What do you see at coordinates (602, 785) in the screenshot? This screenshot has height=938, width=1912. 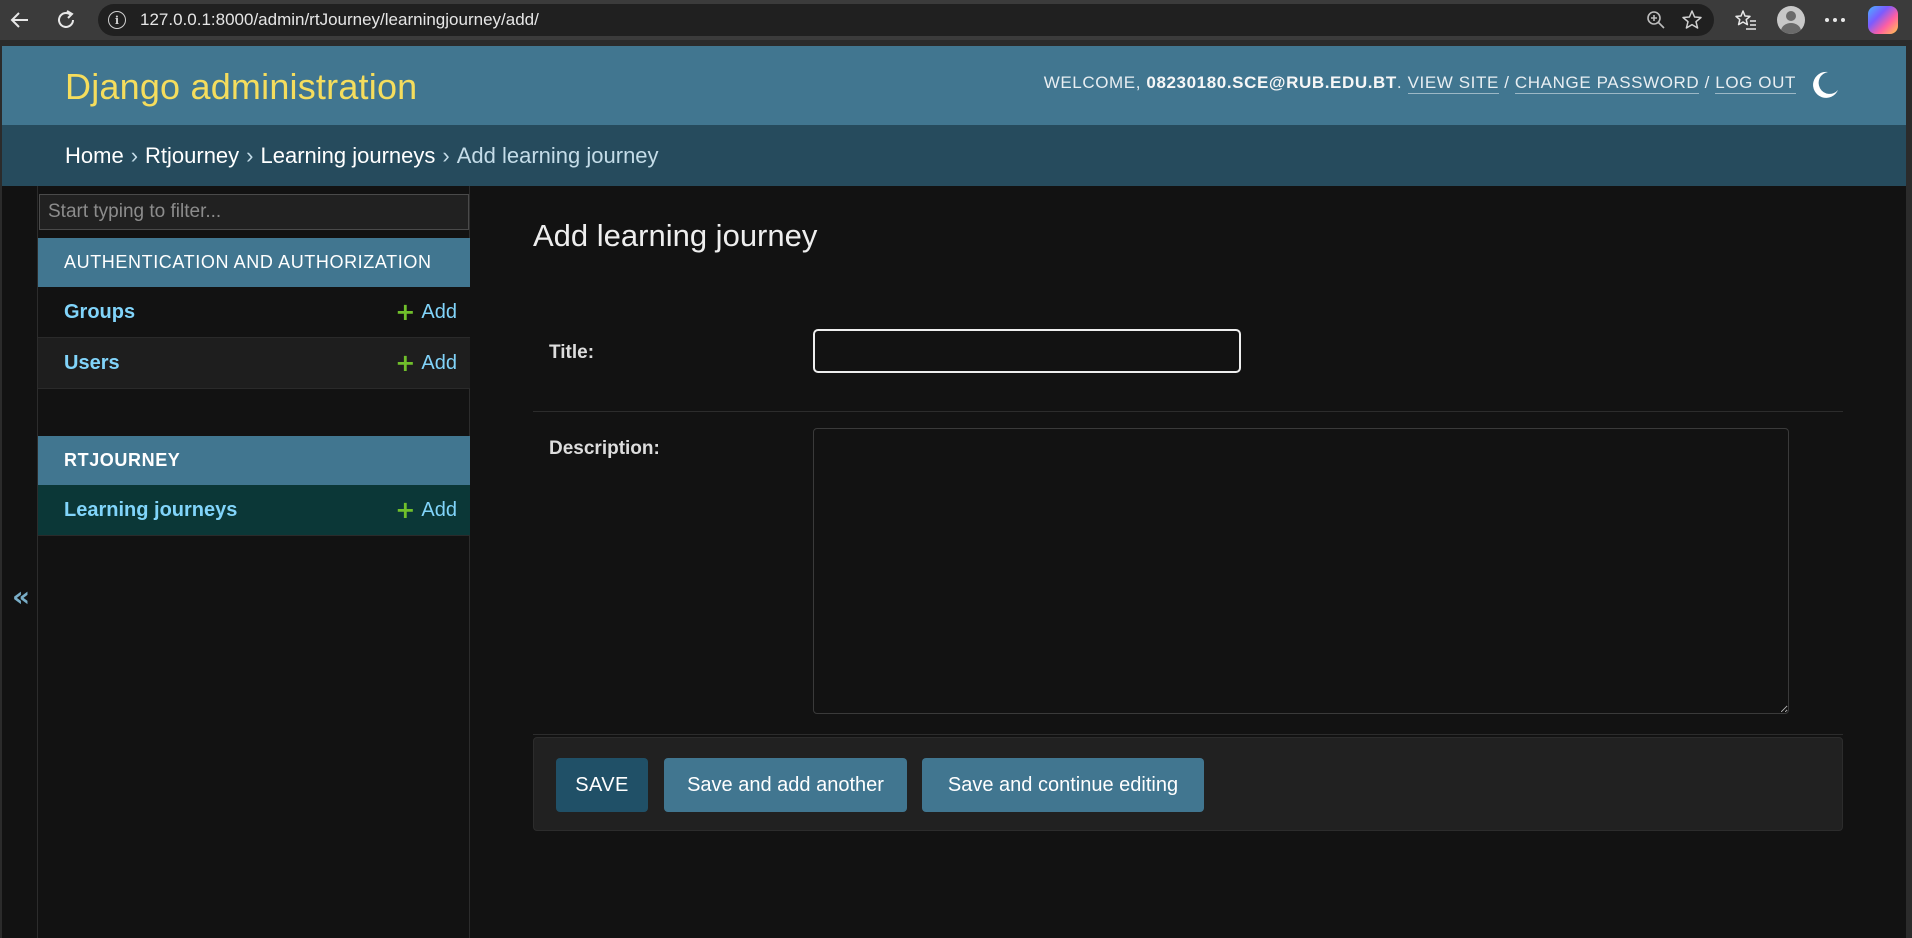 I see `save-button: SAVE` at bounding box center [602, 785].